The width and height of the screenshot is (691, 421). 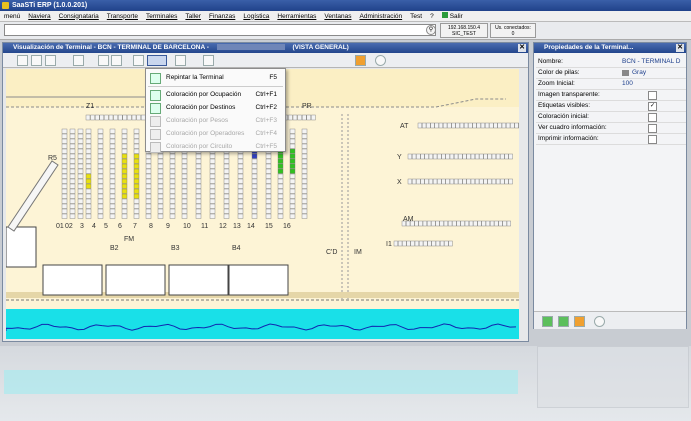 What do you see at coordinates (634, 73) in the screenshot?
I see `property-value: Gray` at bounding box center [634, 73].